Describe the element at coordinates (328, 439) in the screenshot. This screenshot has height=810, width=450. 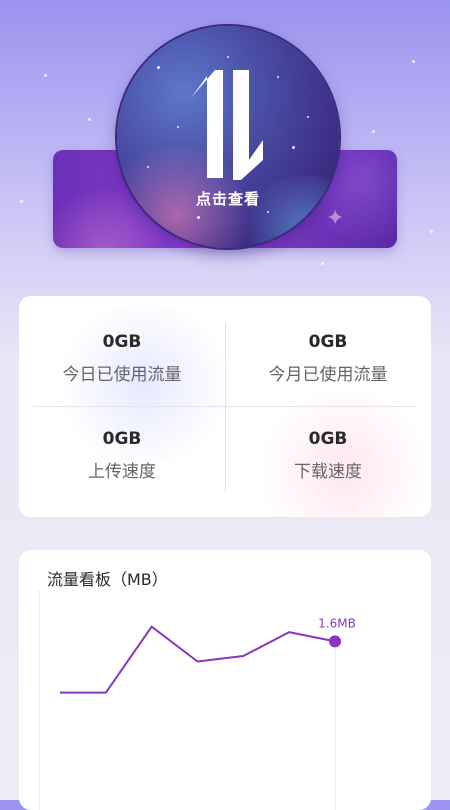
I see `download-speed-value: 0GB` at that location.